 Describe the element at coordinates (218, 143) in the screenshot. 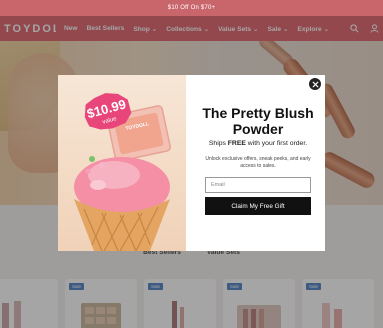

I see `subtitle-prefix: Ships` at that location.